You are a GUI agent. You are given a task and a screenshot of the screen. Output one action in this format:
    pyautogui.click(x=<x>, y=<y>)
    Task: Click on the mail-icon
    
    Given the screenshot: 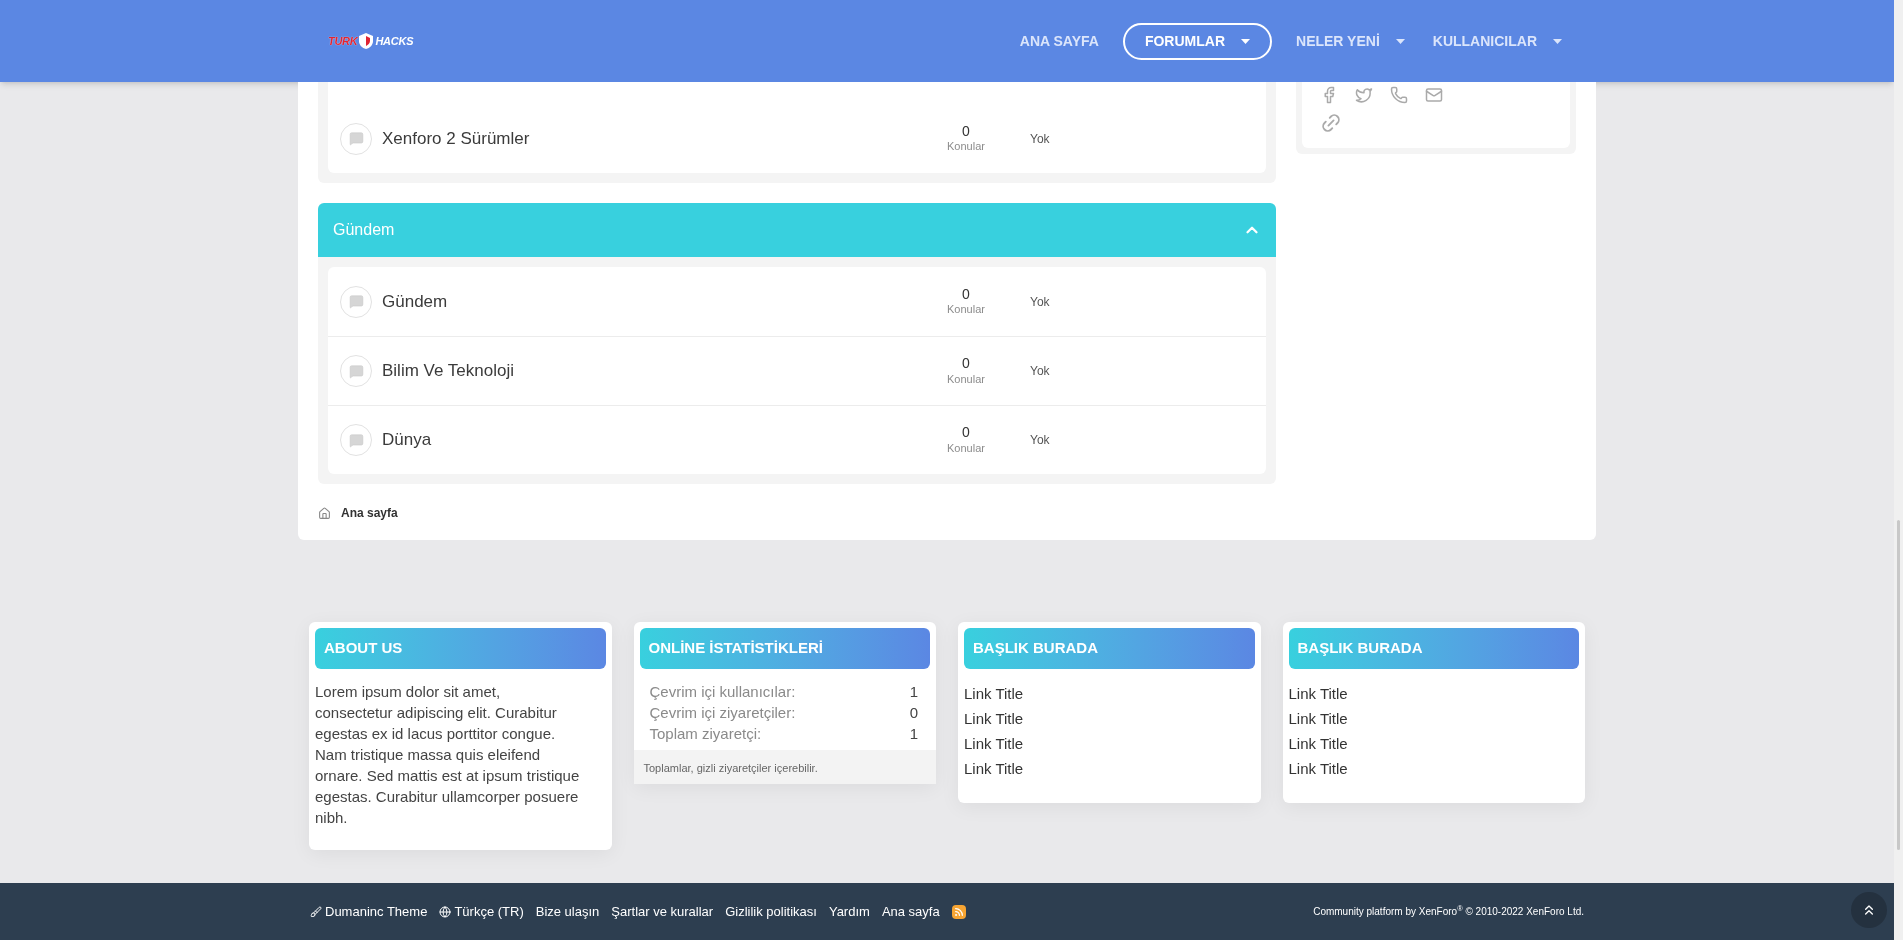 What is the action you would take?
    pyautogui.click(x=1434, y=95)
    